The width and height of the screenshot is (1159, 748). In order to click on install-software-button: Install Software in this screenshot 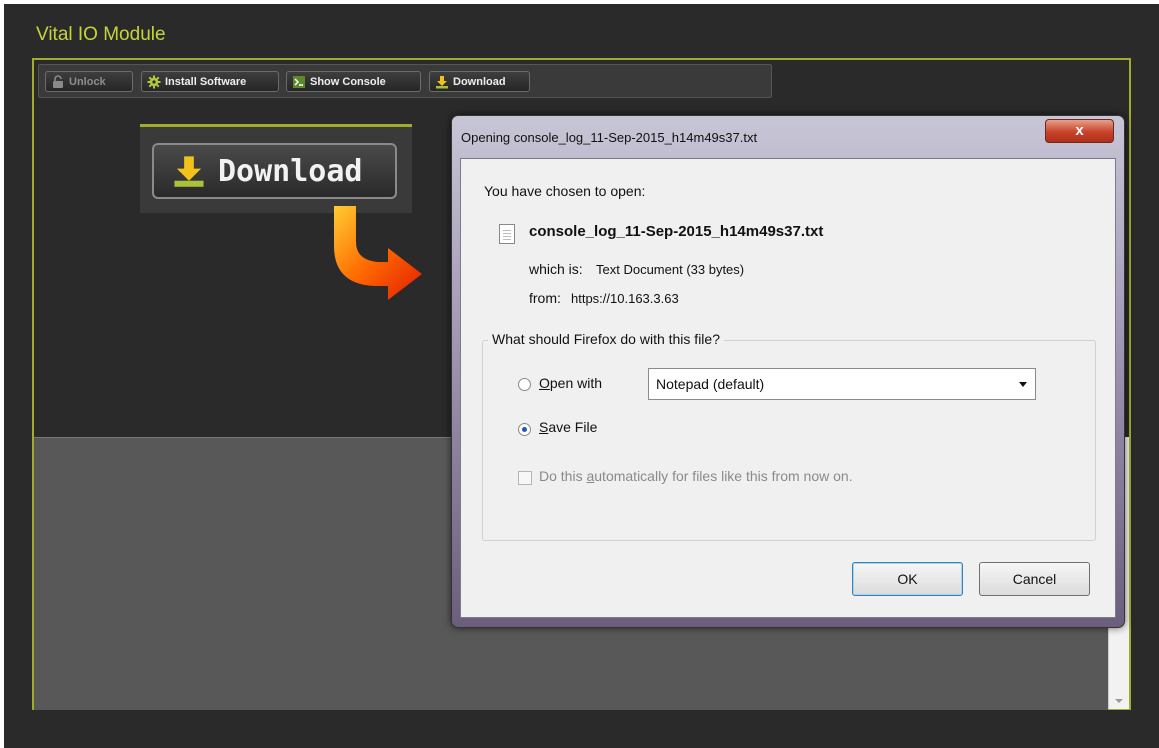, I will do `click(210, 81)`.